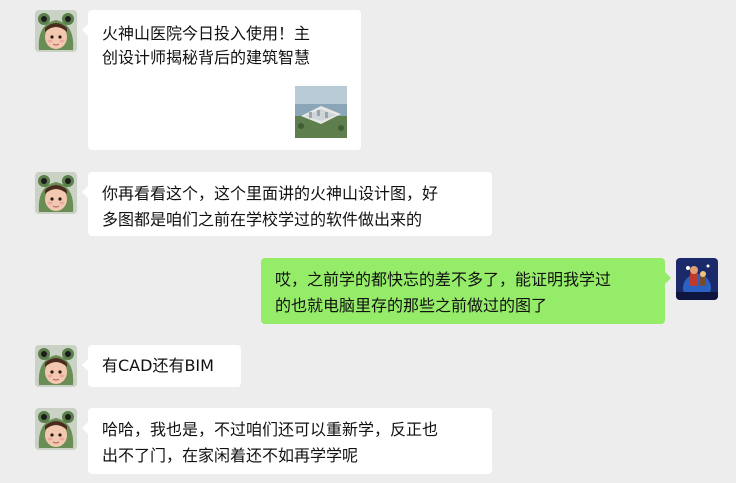 This screenshot has height=483, width=736. What do you see at coordinates (206, 33) in the screenshot?
I see `link-title-line-1: 火神山医院今日投入使用！主` at bounding box center [206, 33].